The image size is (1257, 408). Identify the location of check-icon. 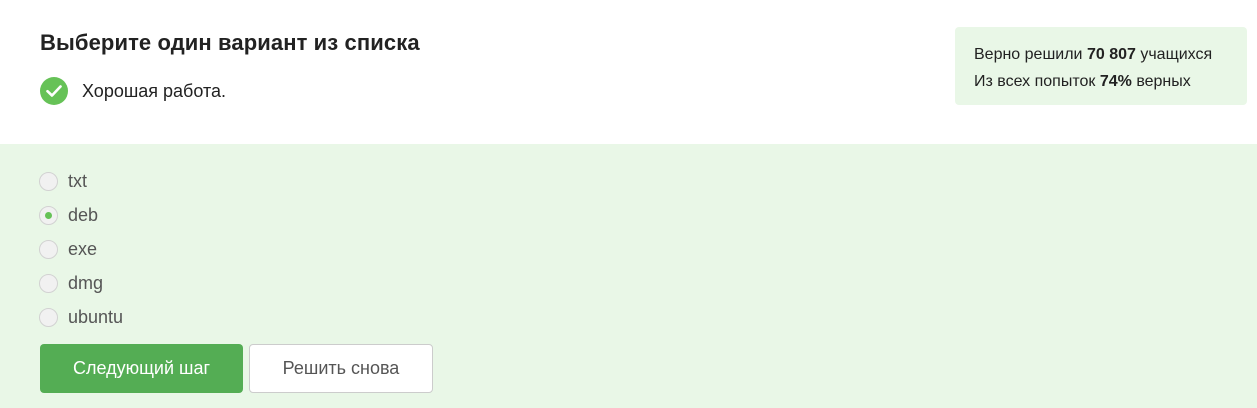
(54, 91).